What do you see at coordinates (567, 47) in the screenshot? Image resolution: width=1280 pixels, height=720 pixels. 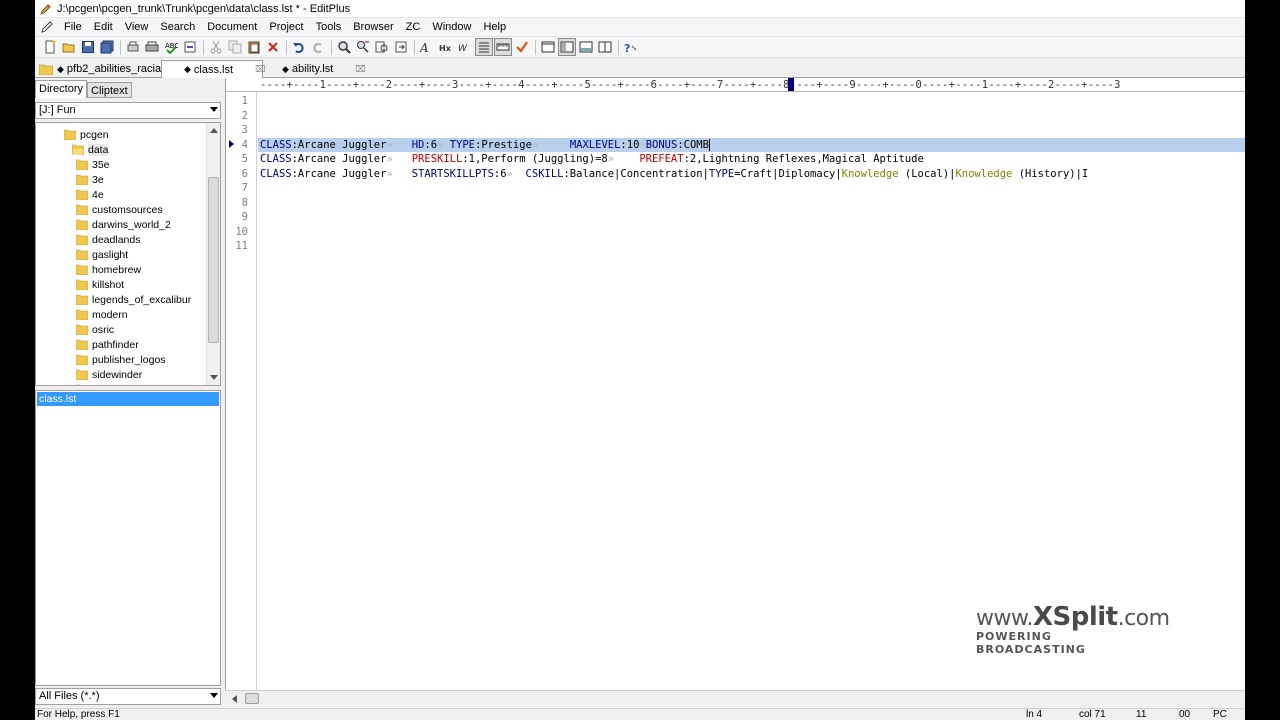 I see `output-window-icon` at bounding box center [567, 47].